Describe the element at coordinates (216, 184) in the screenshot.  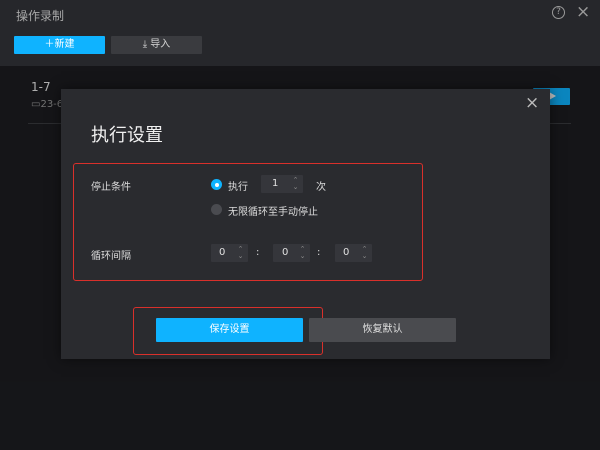
I see `execute-radio` at that location.